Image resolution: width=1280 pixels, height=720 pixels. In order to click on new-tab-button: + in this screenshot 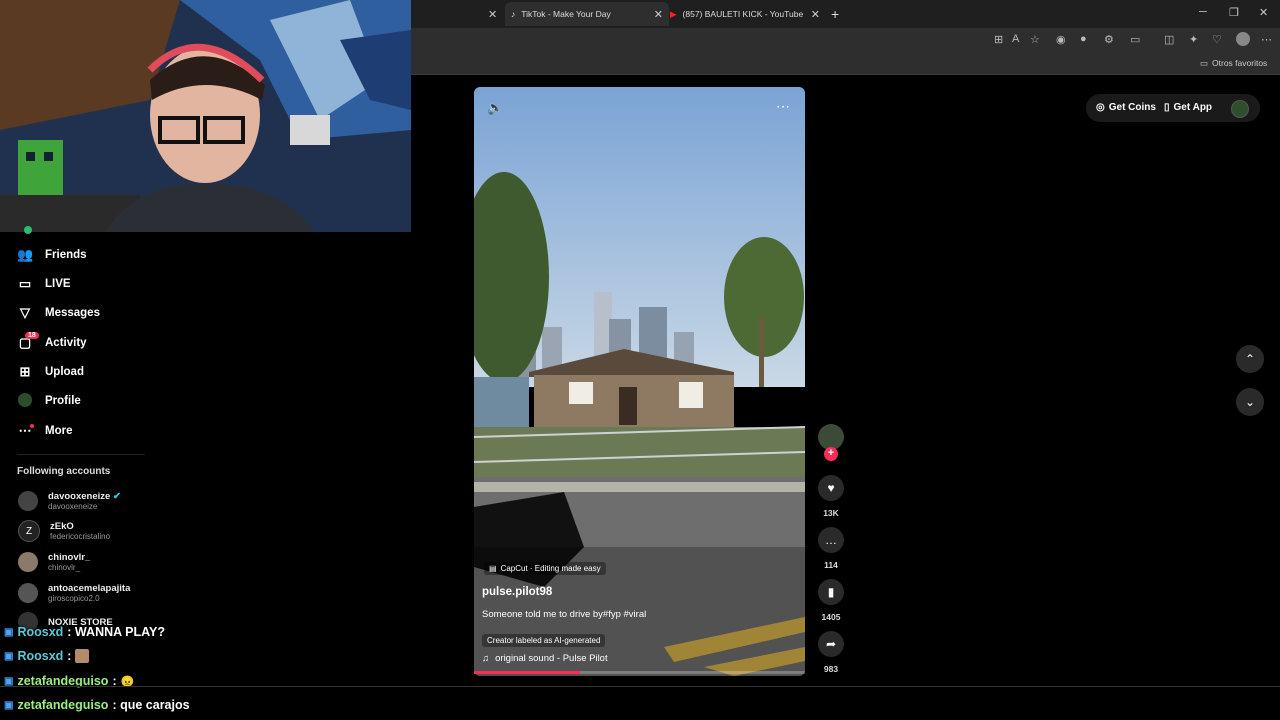, I will do `click(835, 14)`.